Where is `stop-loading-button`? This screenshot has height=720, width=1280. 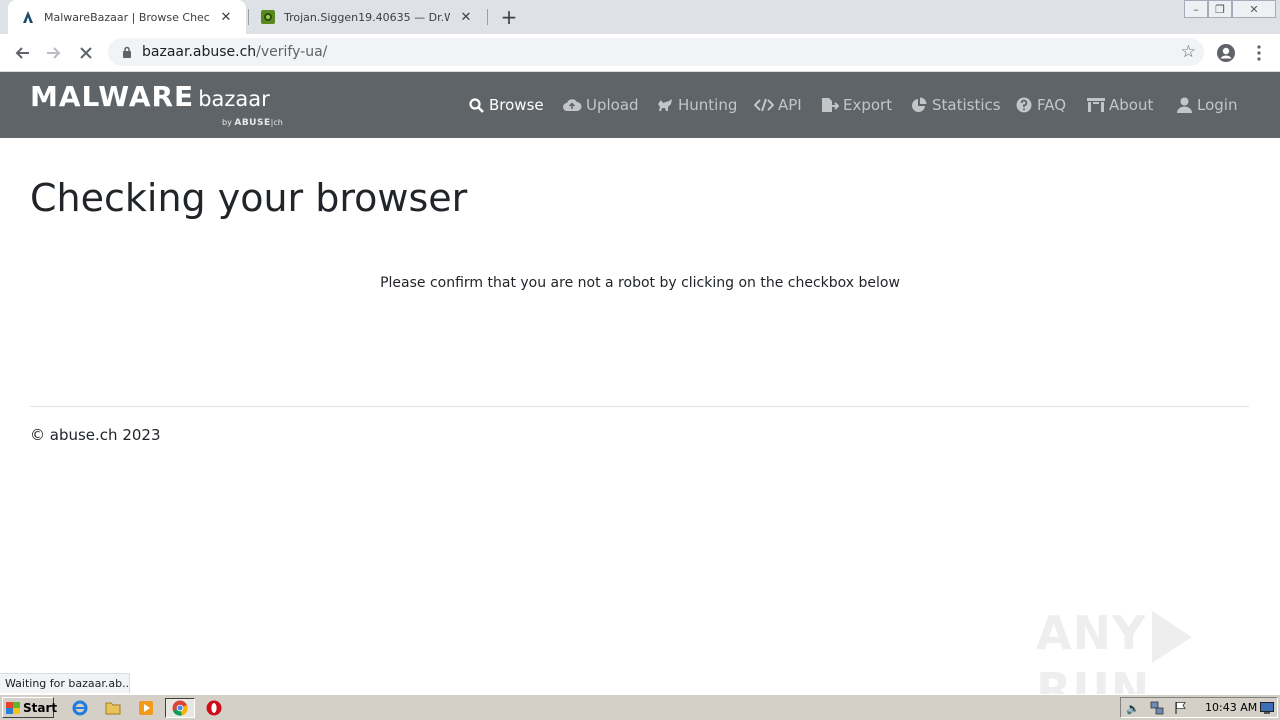 stop-loading-button is located at coordinates (86, 53).